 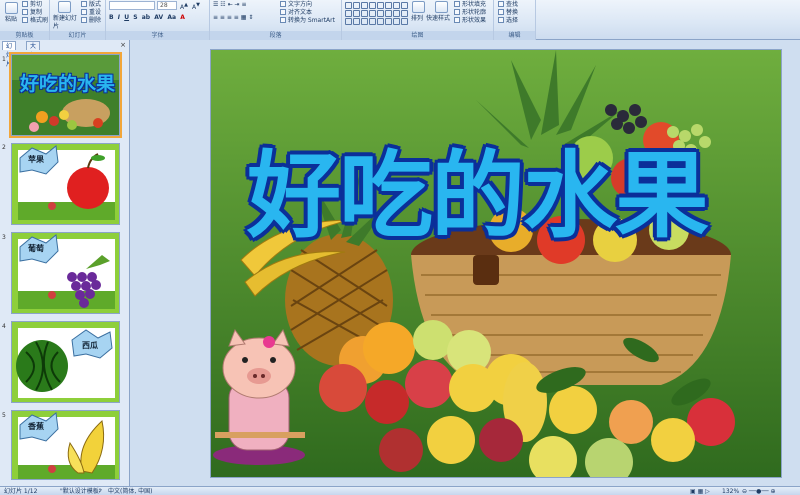 I want to click on grow-font-icon: A▲, so click(x=184, y=6).